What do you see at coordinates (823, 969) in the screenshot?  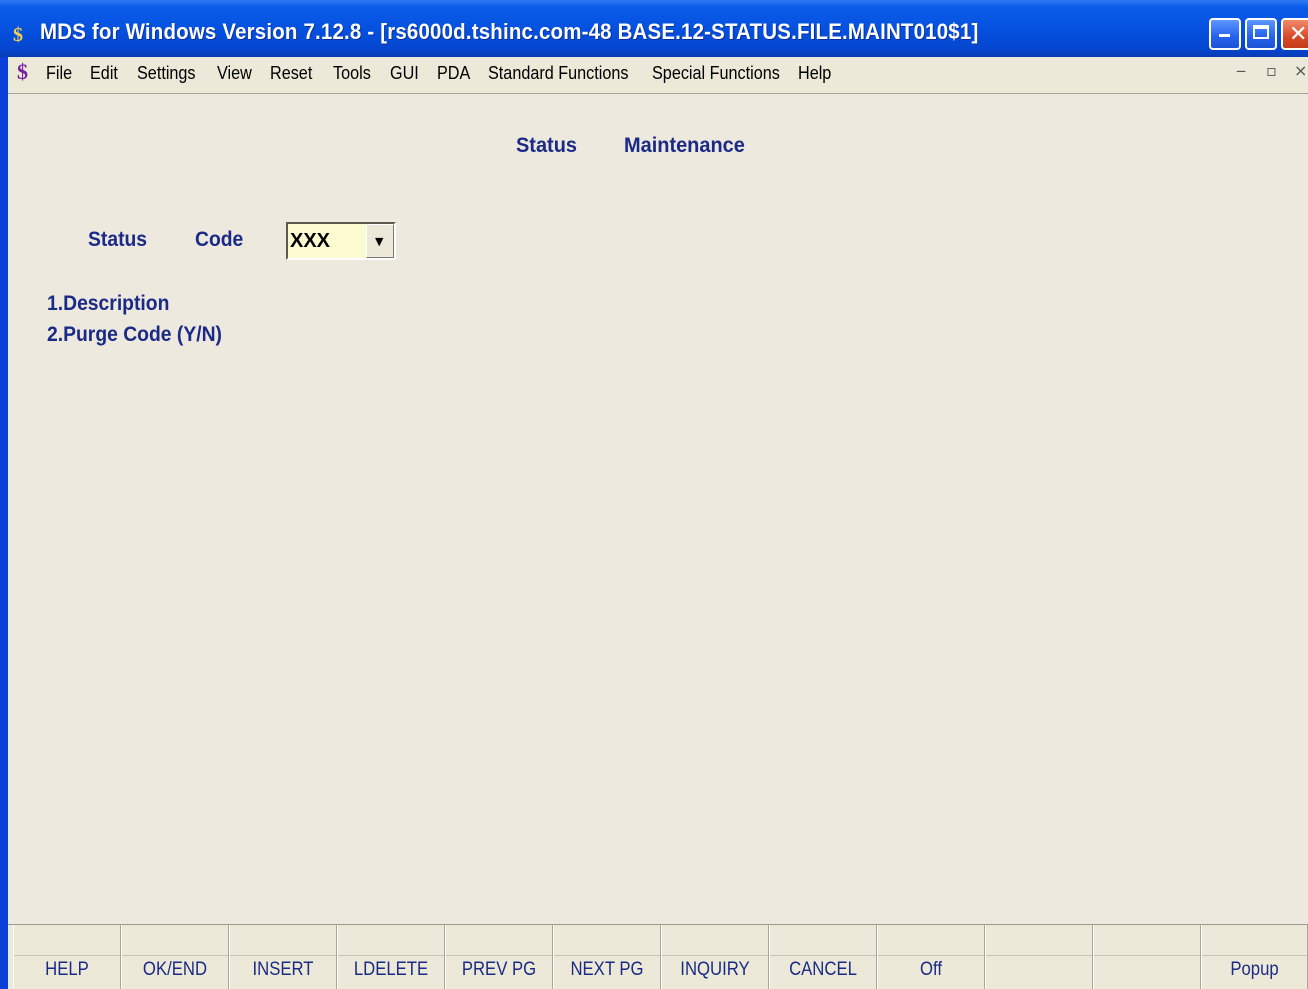 I see `fkey-label: CANCEL` at bounding box center [823, 969].